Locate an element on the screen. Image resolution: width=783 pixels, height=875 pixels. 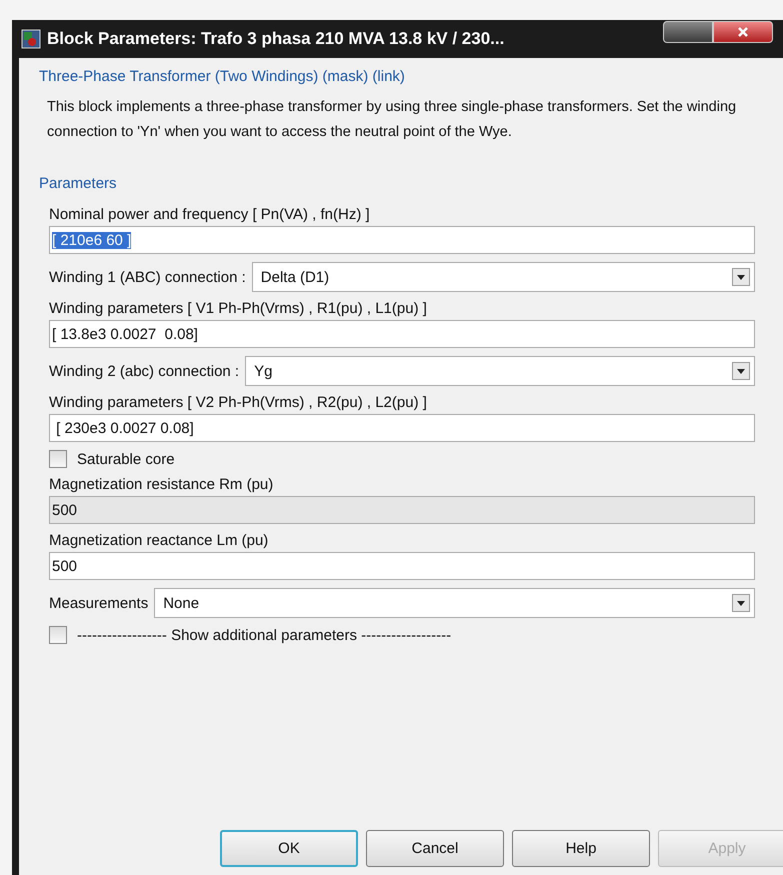
field-label: Winding parameters [ V2 Ph-Ph(Vrms) , R2(pu) , L2(pu) ] is located at coordinates (238, 402).